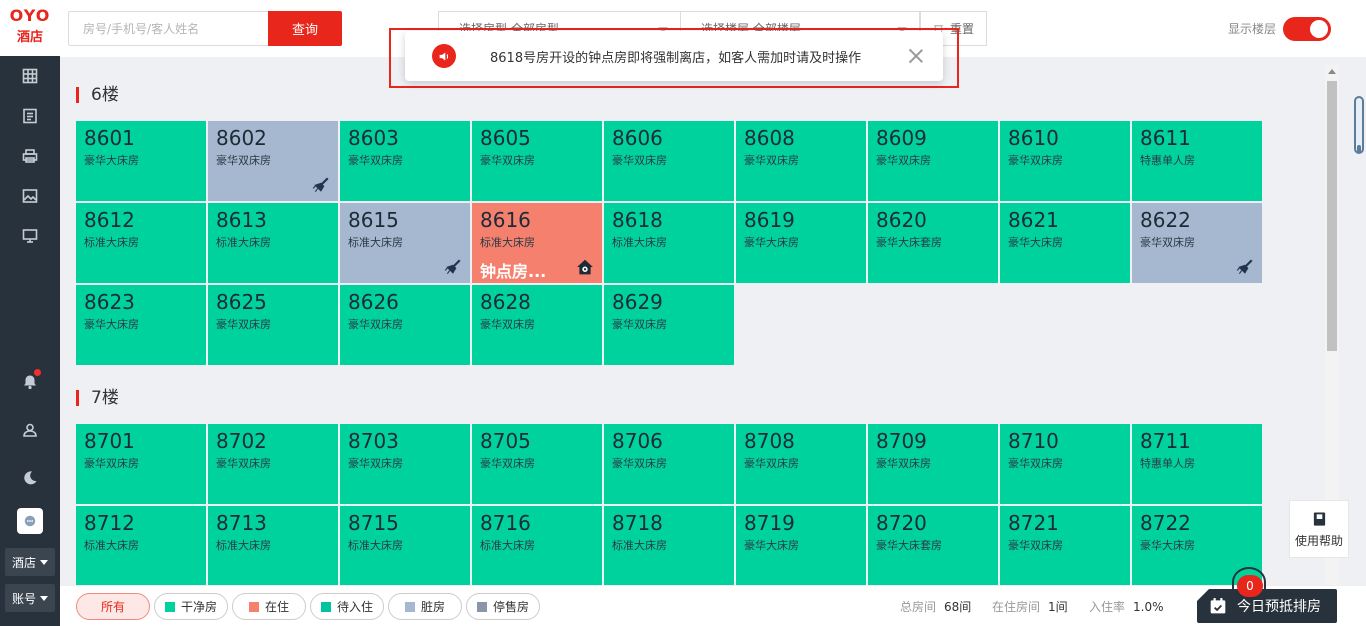  I want to click on logo: OYO 酒店, so click(30, 28).